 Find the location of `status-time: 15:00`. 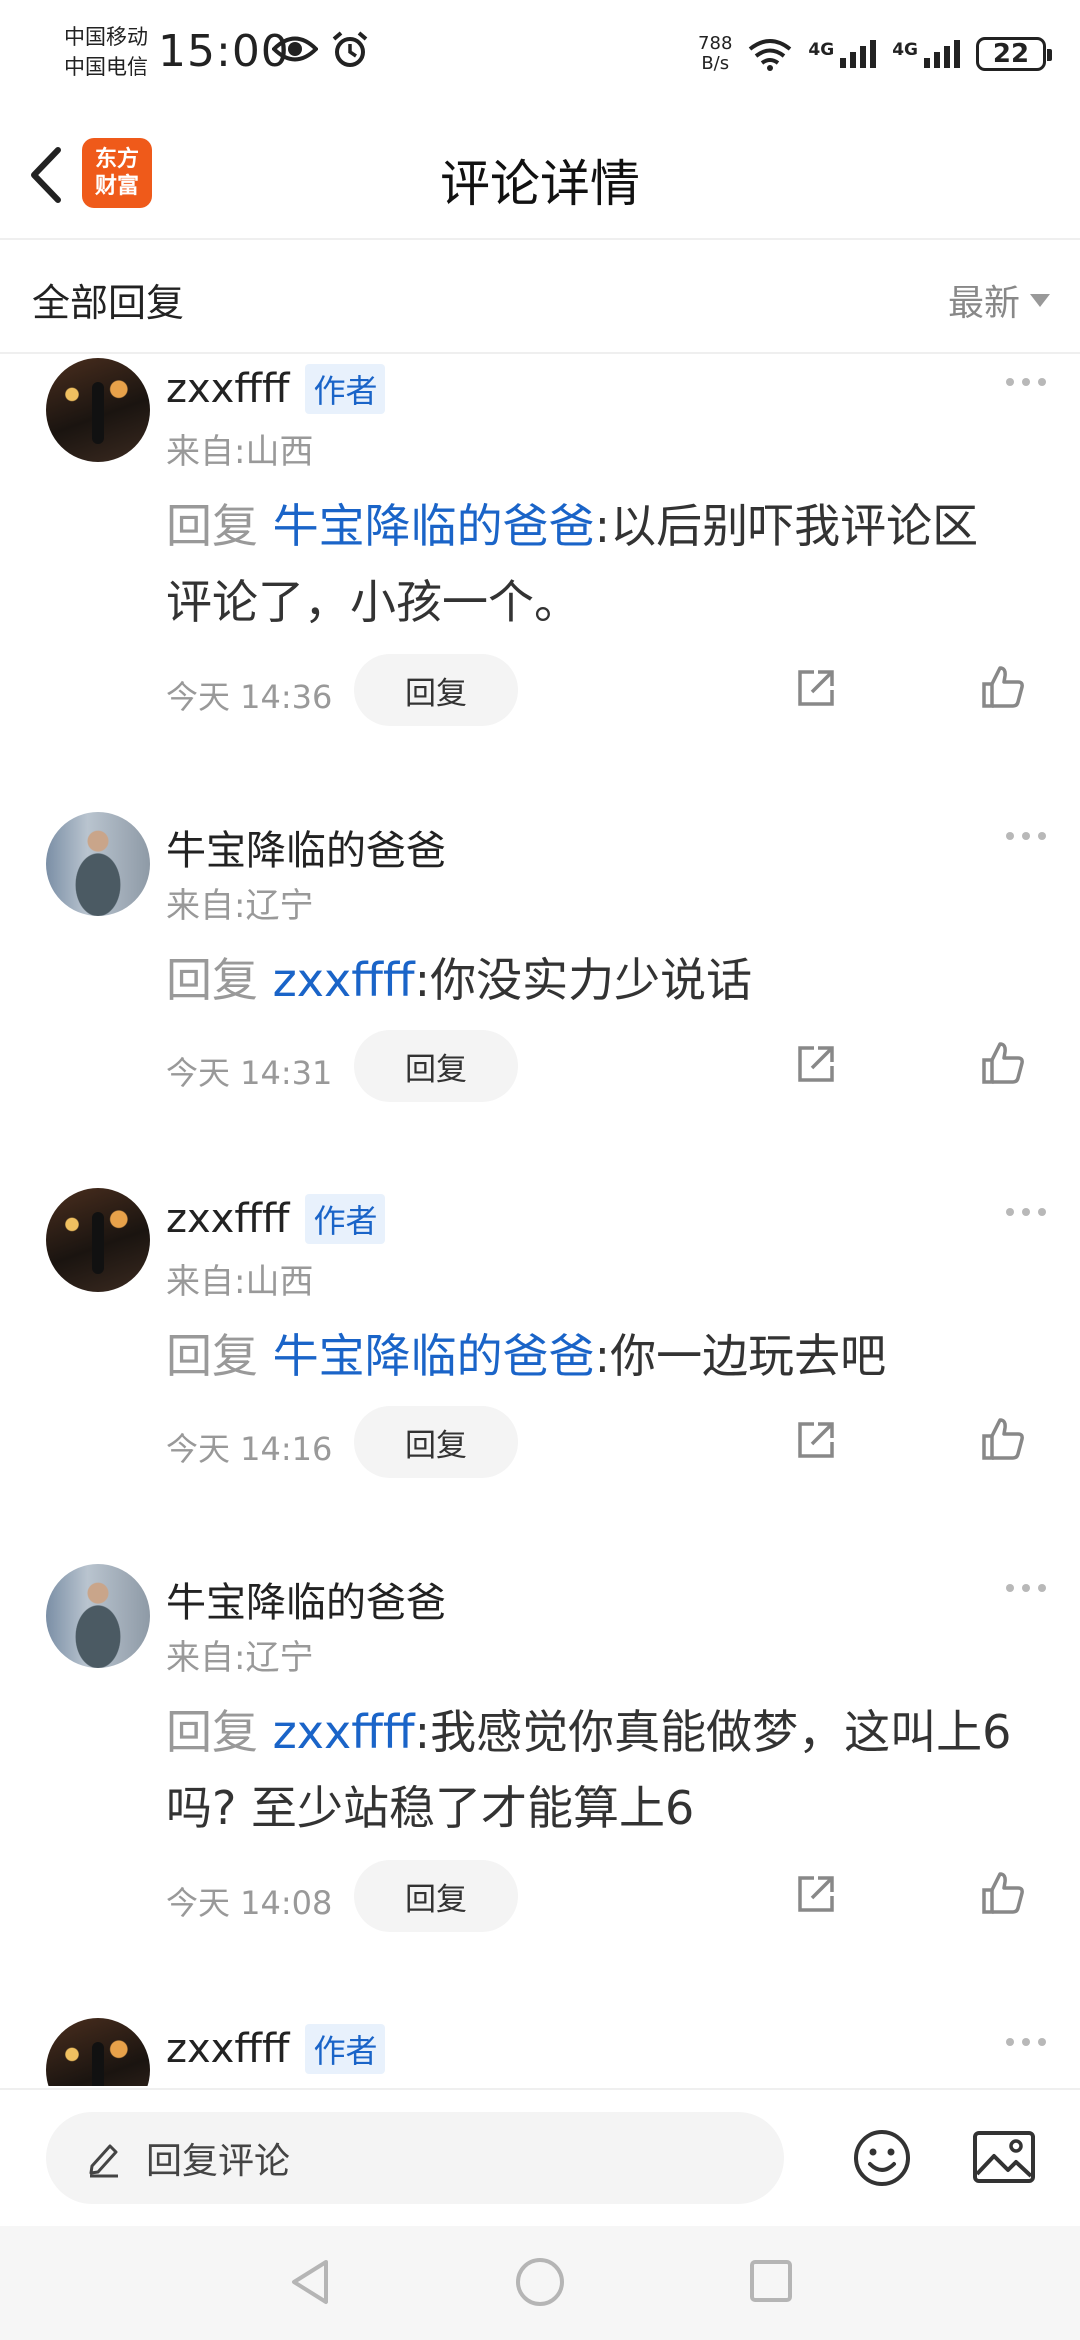

status-time: 15:00 is located at coordinates (224, 51).